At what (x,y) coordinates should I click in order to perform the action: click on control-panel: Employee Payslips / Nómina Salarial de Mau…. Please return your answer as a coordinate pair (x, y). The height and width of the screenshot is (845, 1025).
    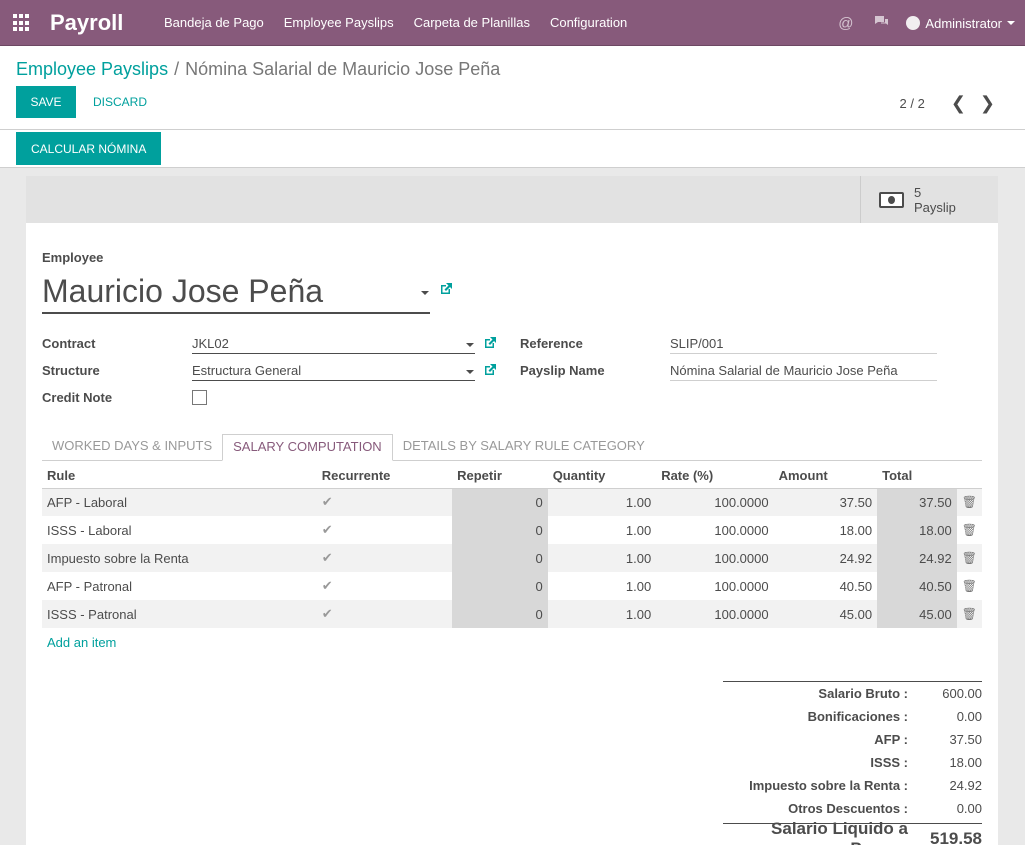
    Looking at the image, I should click on (512, 88).